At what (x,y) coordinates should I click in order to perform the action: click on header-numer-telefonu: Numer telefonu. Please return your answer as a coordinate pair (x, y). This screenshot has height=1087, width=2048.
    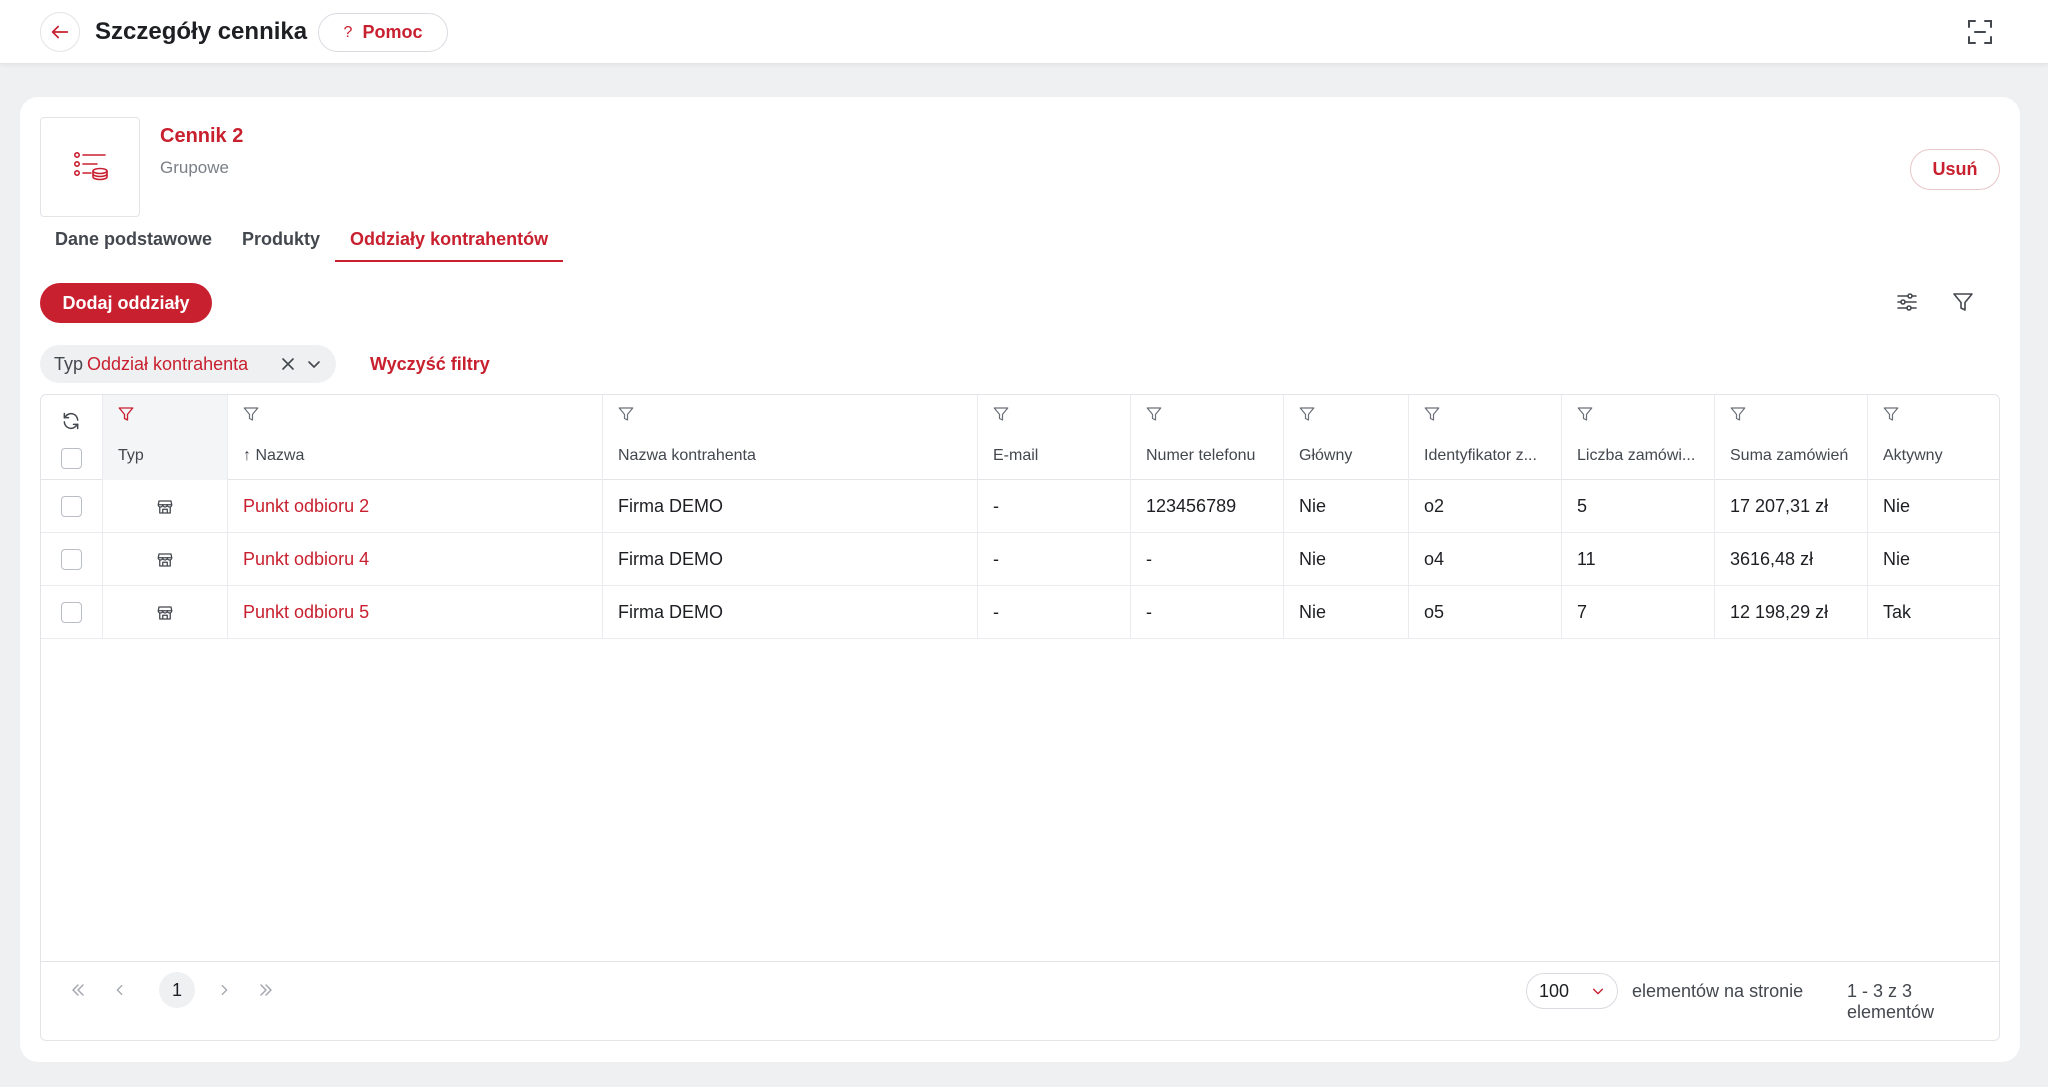
    Looking at the image, I should click on (1207, 437).